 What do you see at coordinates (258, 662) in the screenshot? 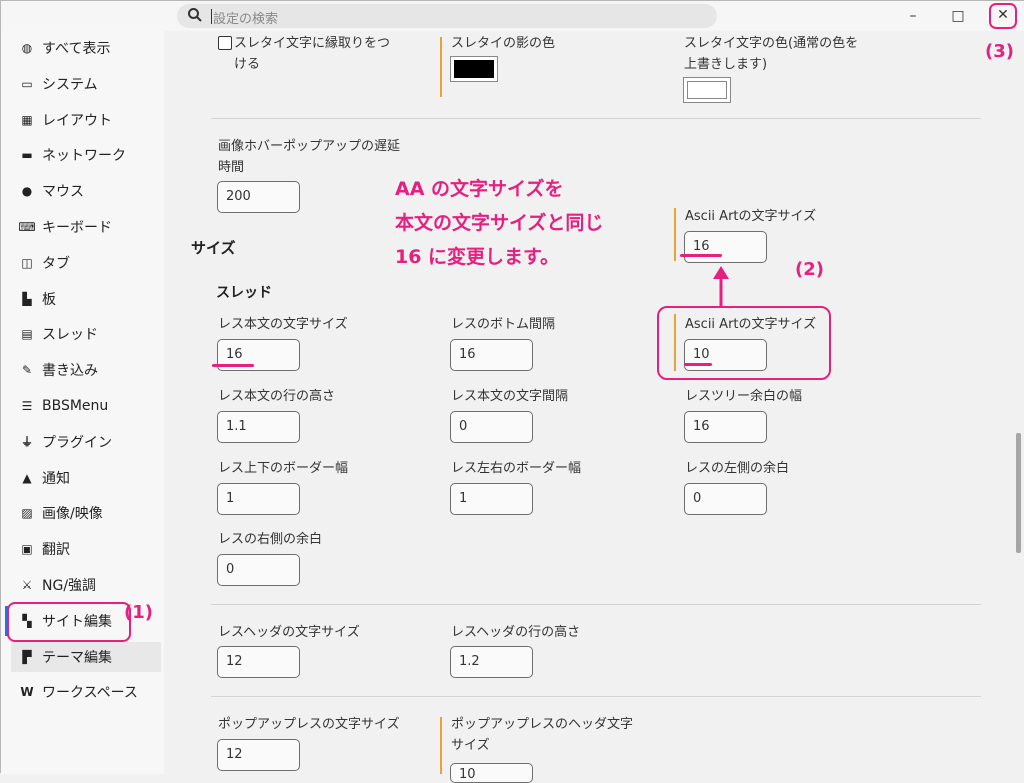
I see `header-field-input: 12` at bounding box center [258, 662].